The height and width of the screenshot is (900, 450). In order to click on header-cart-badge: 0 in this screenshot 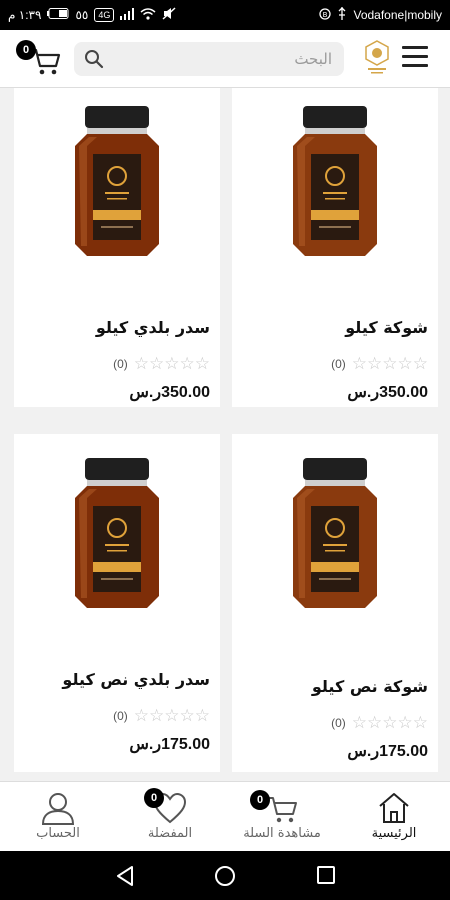, I will do `click(26, 50)`.